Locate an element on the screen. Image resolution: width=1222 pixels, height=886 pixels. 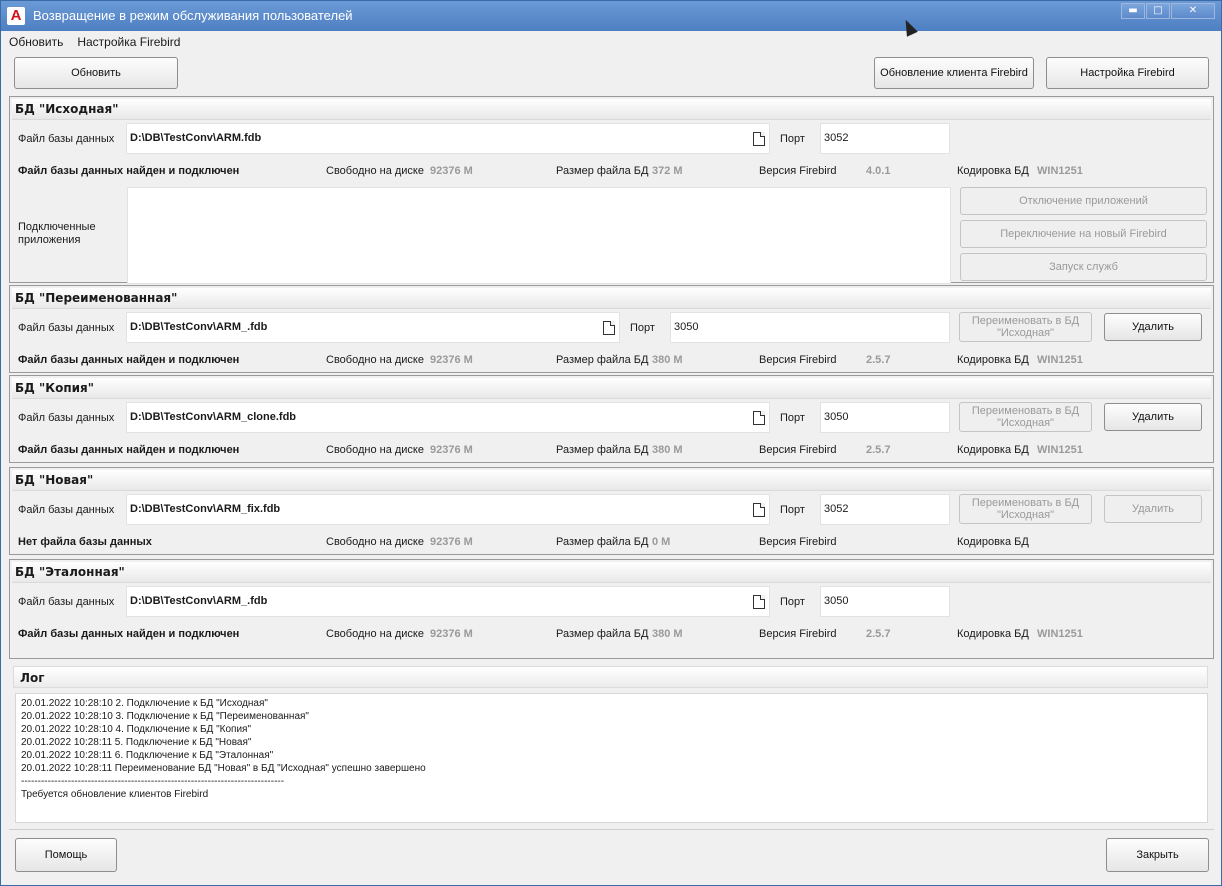
panel-title: БД "Новая" is located at coordinates (54, 480).